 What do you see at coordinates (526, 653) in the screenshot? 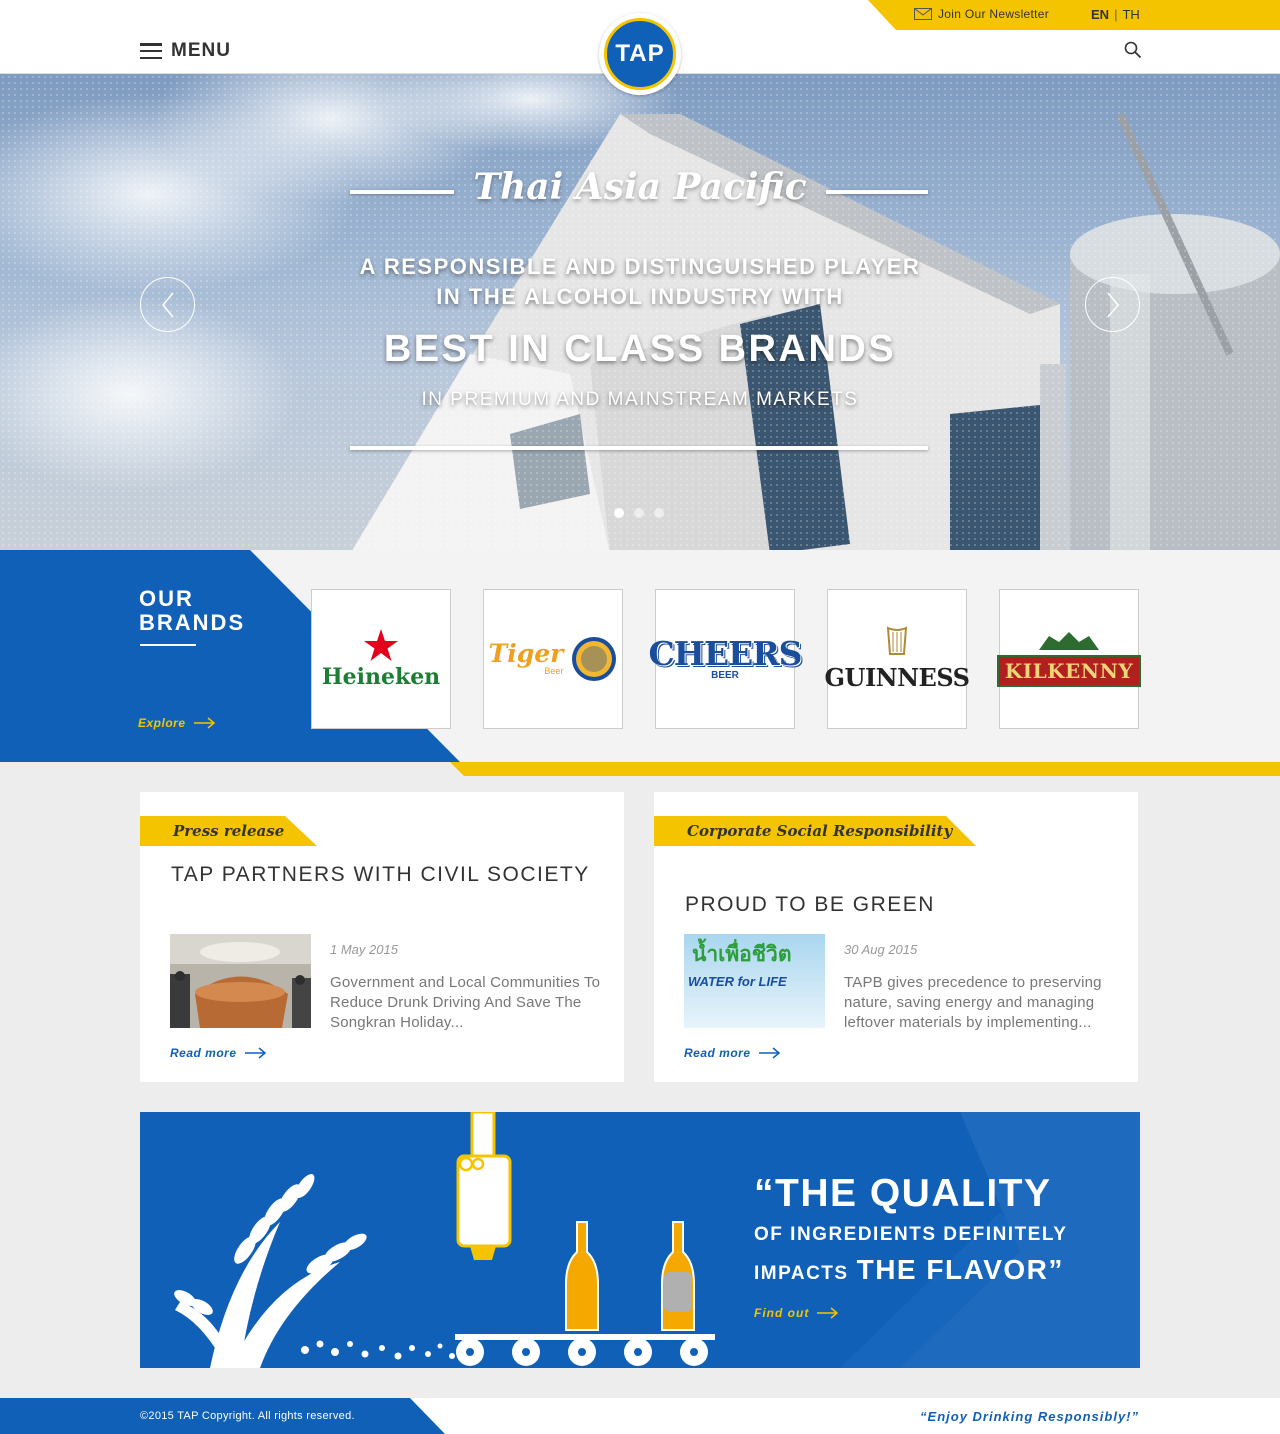
I see `tiger-wordmark: Tiger` at bounding box center [526, 653].